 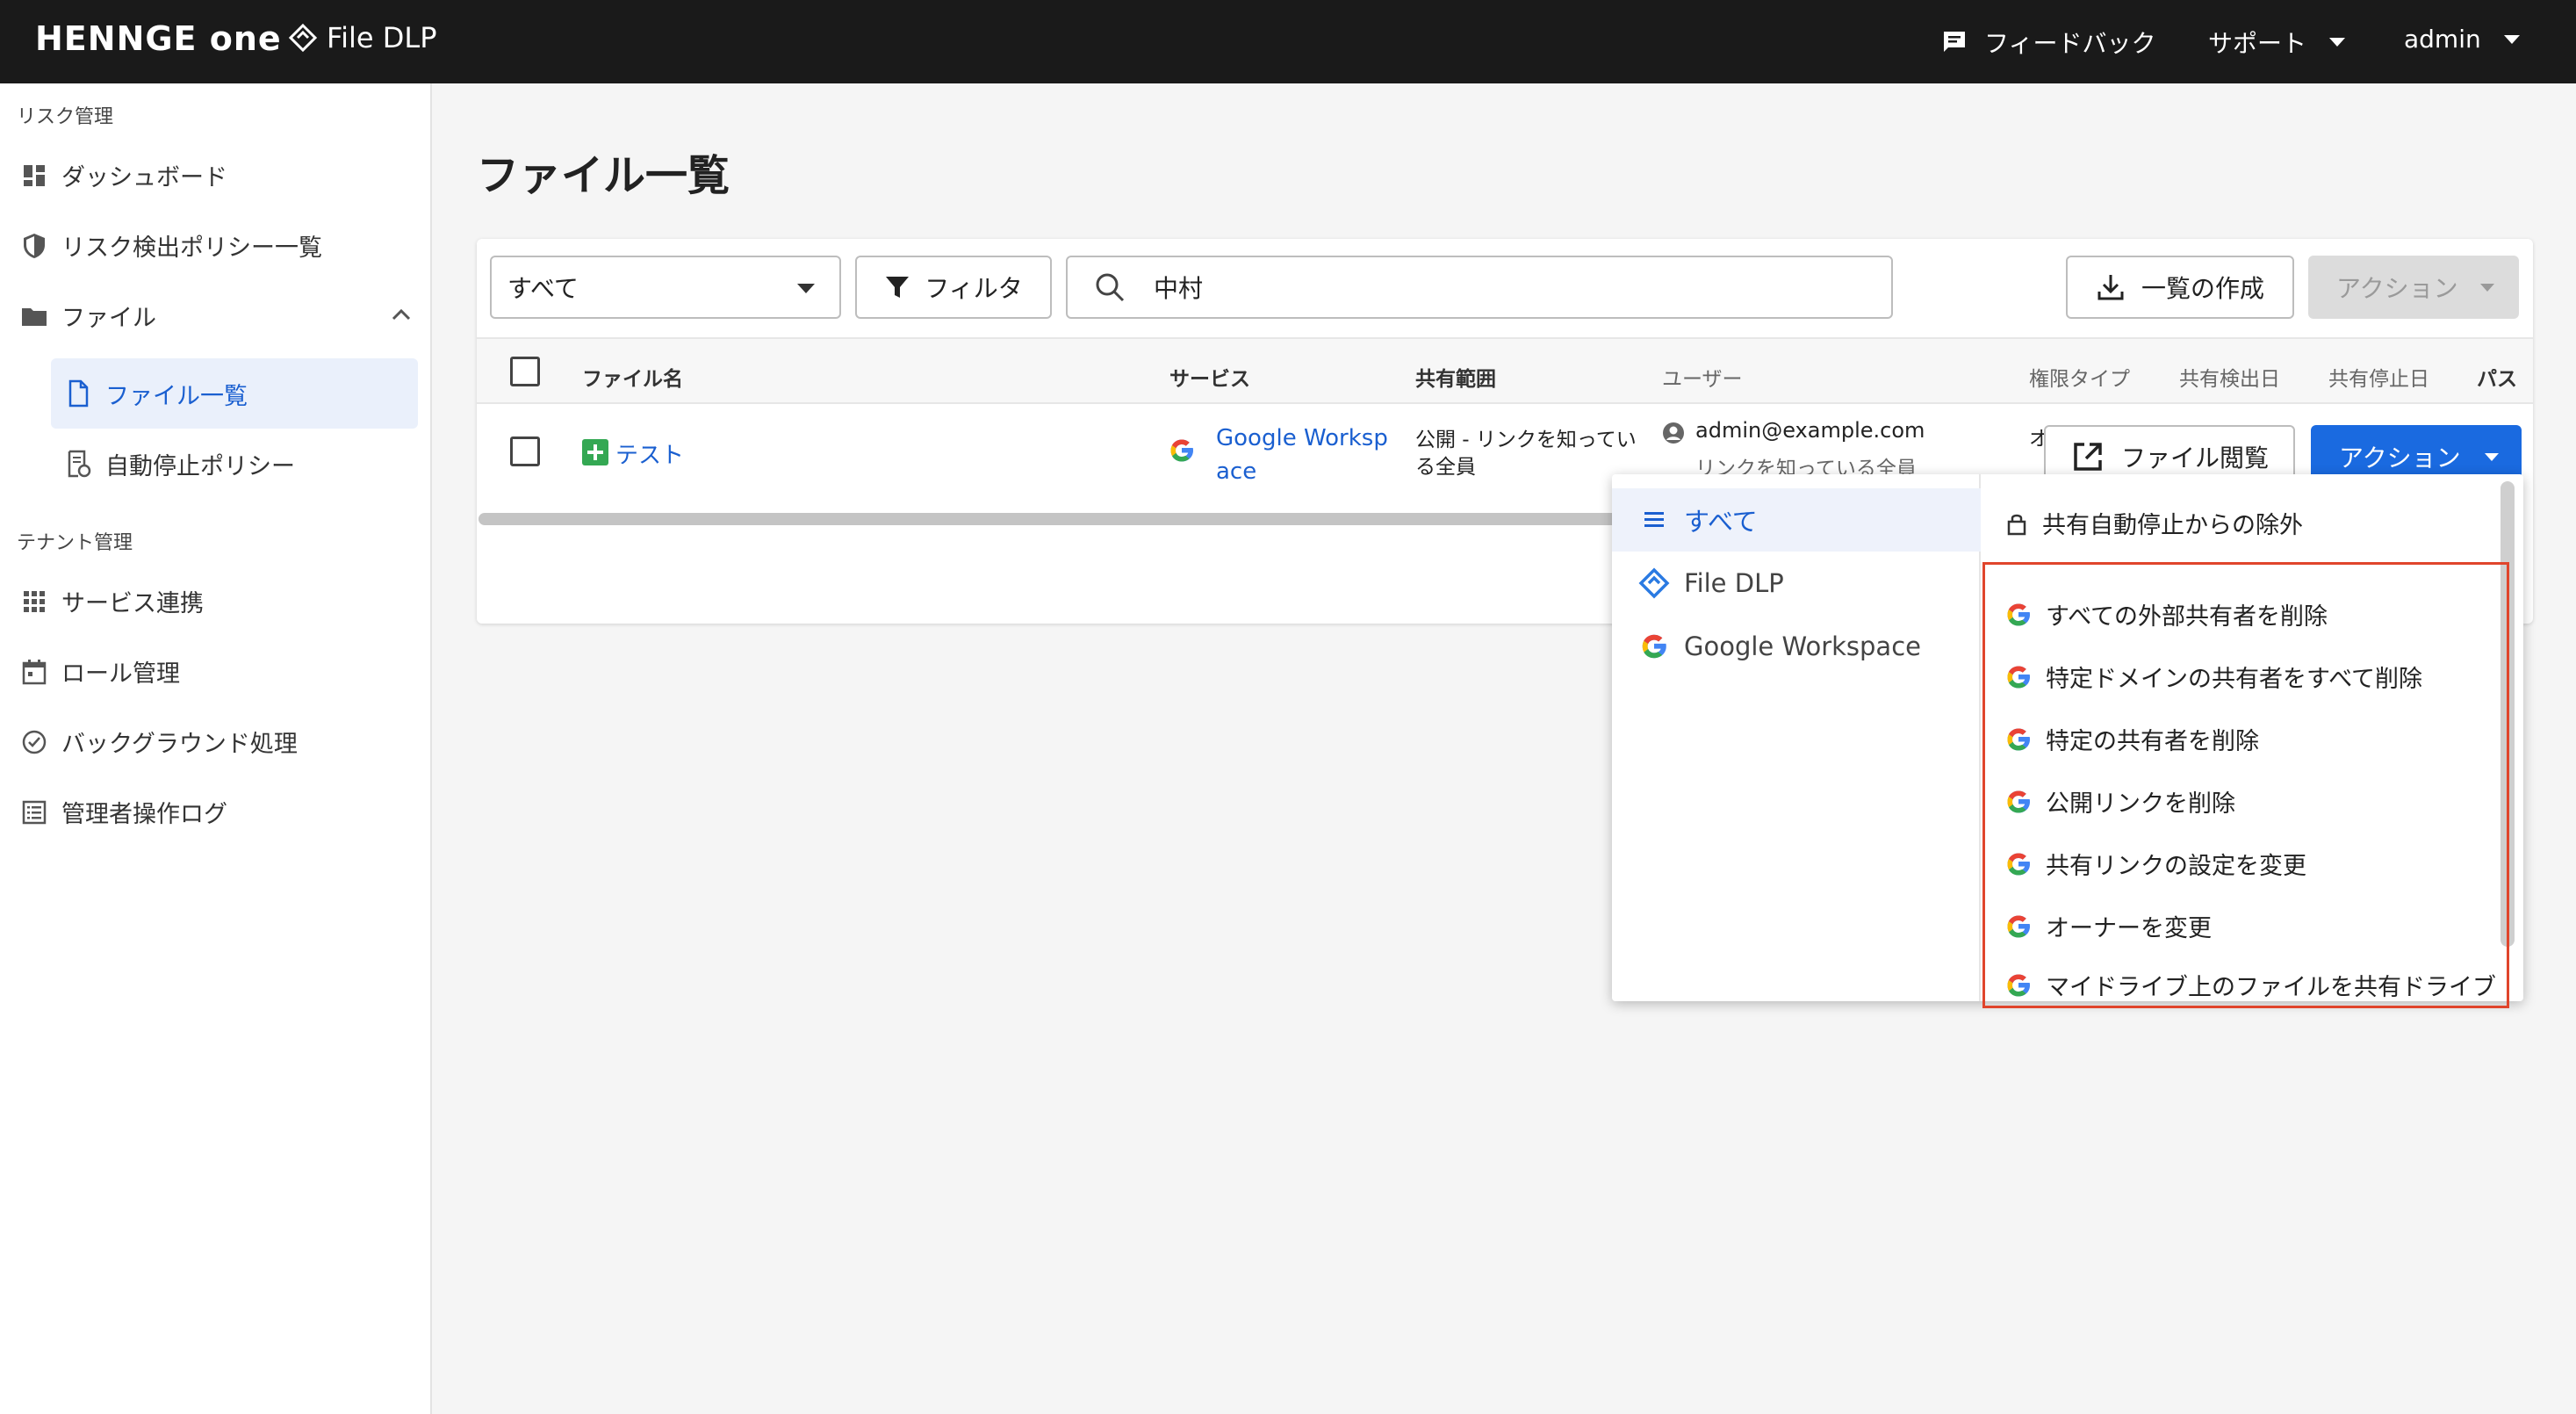 I want to click on scope-select: すべて, so click(x=665, y=287).